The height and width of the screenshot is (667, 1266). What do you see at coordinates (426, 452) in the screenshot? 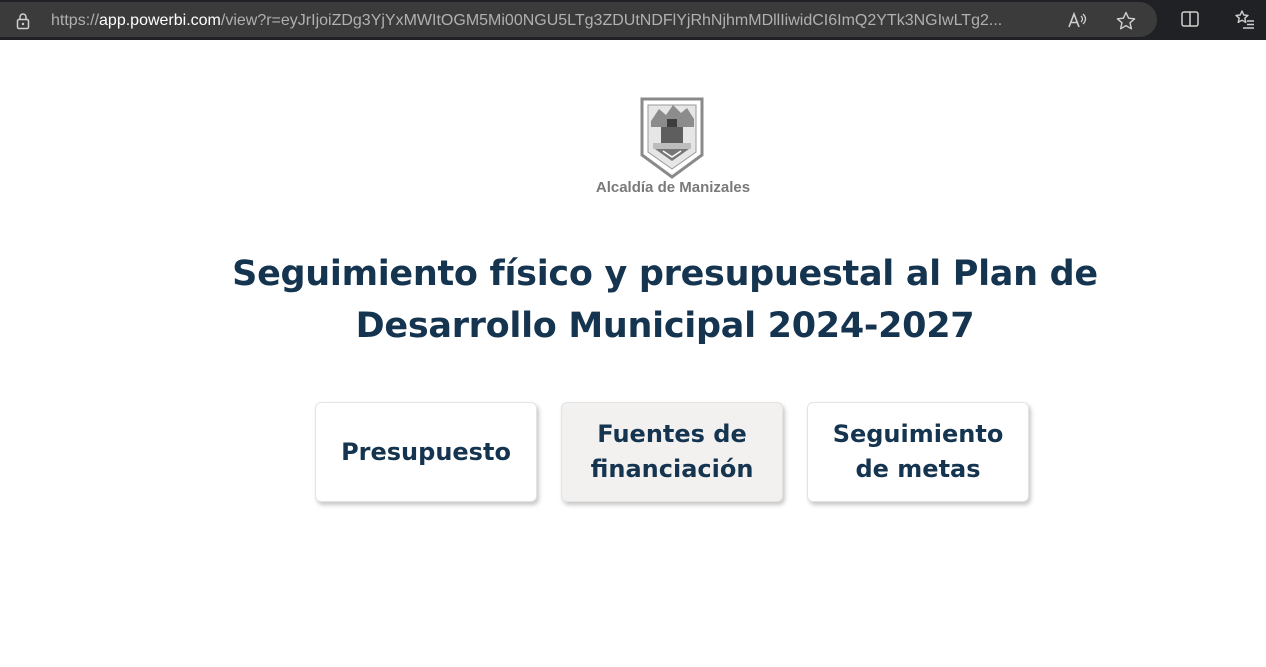
I see `presupuesto-button: Presupuesto` at bounding box center [426, 452].